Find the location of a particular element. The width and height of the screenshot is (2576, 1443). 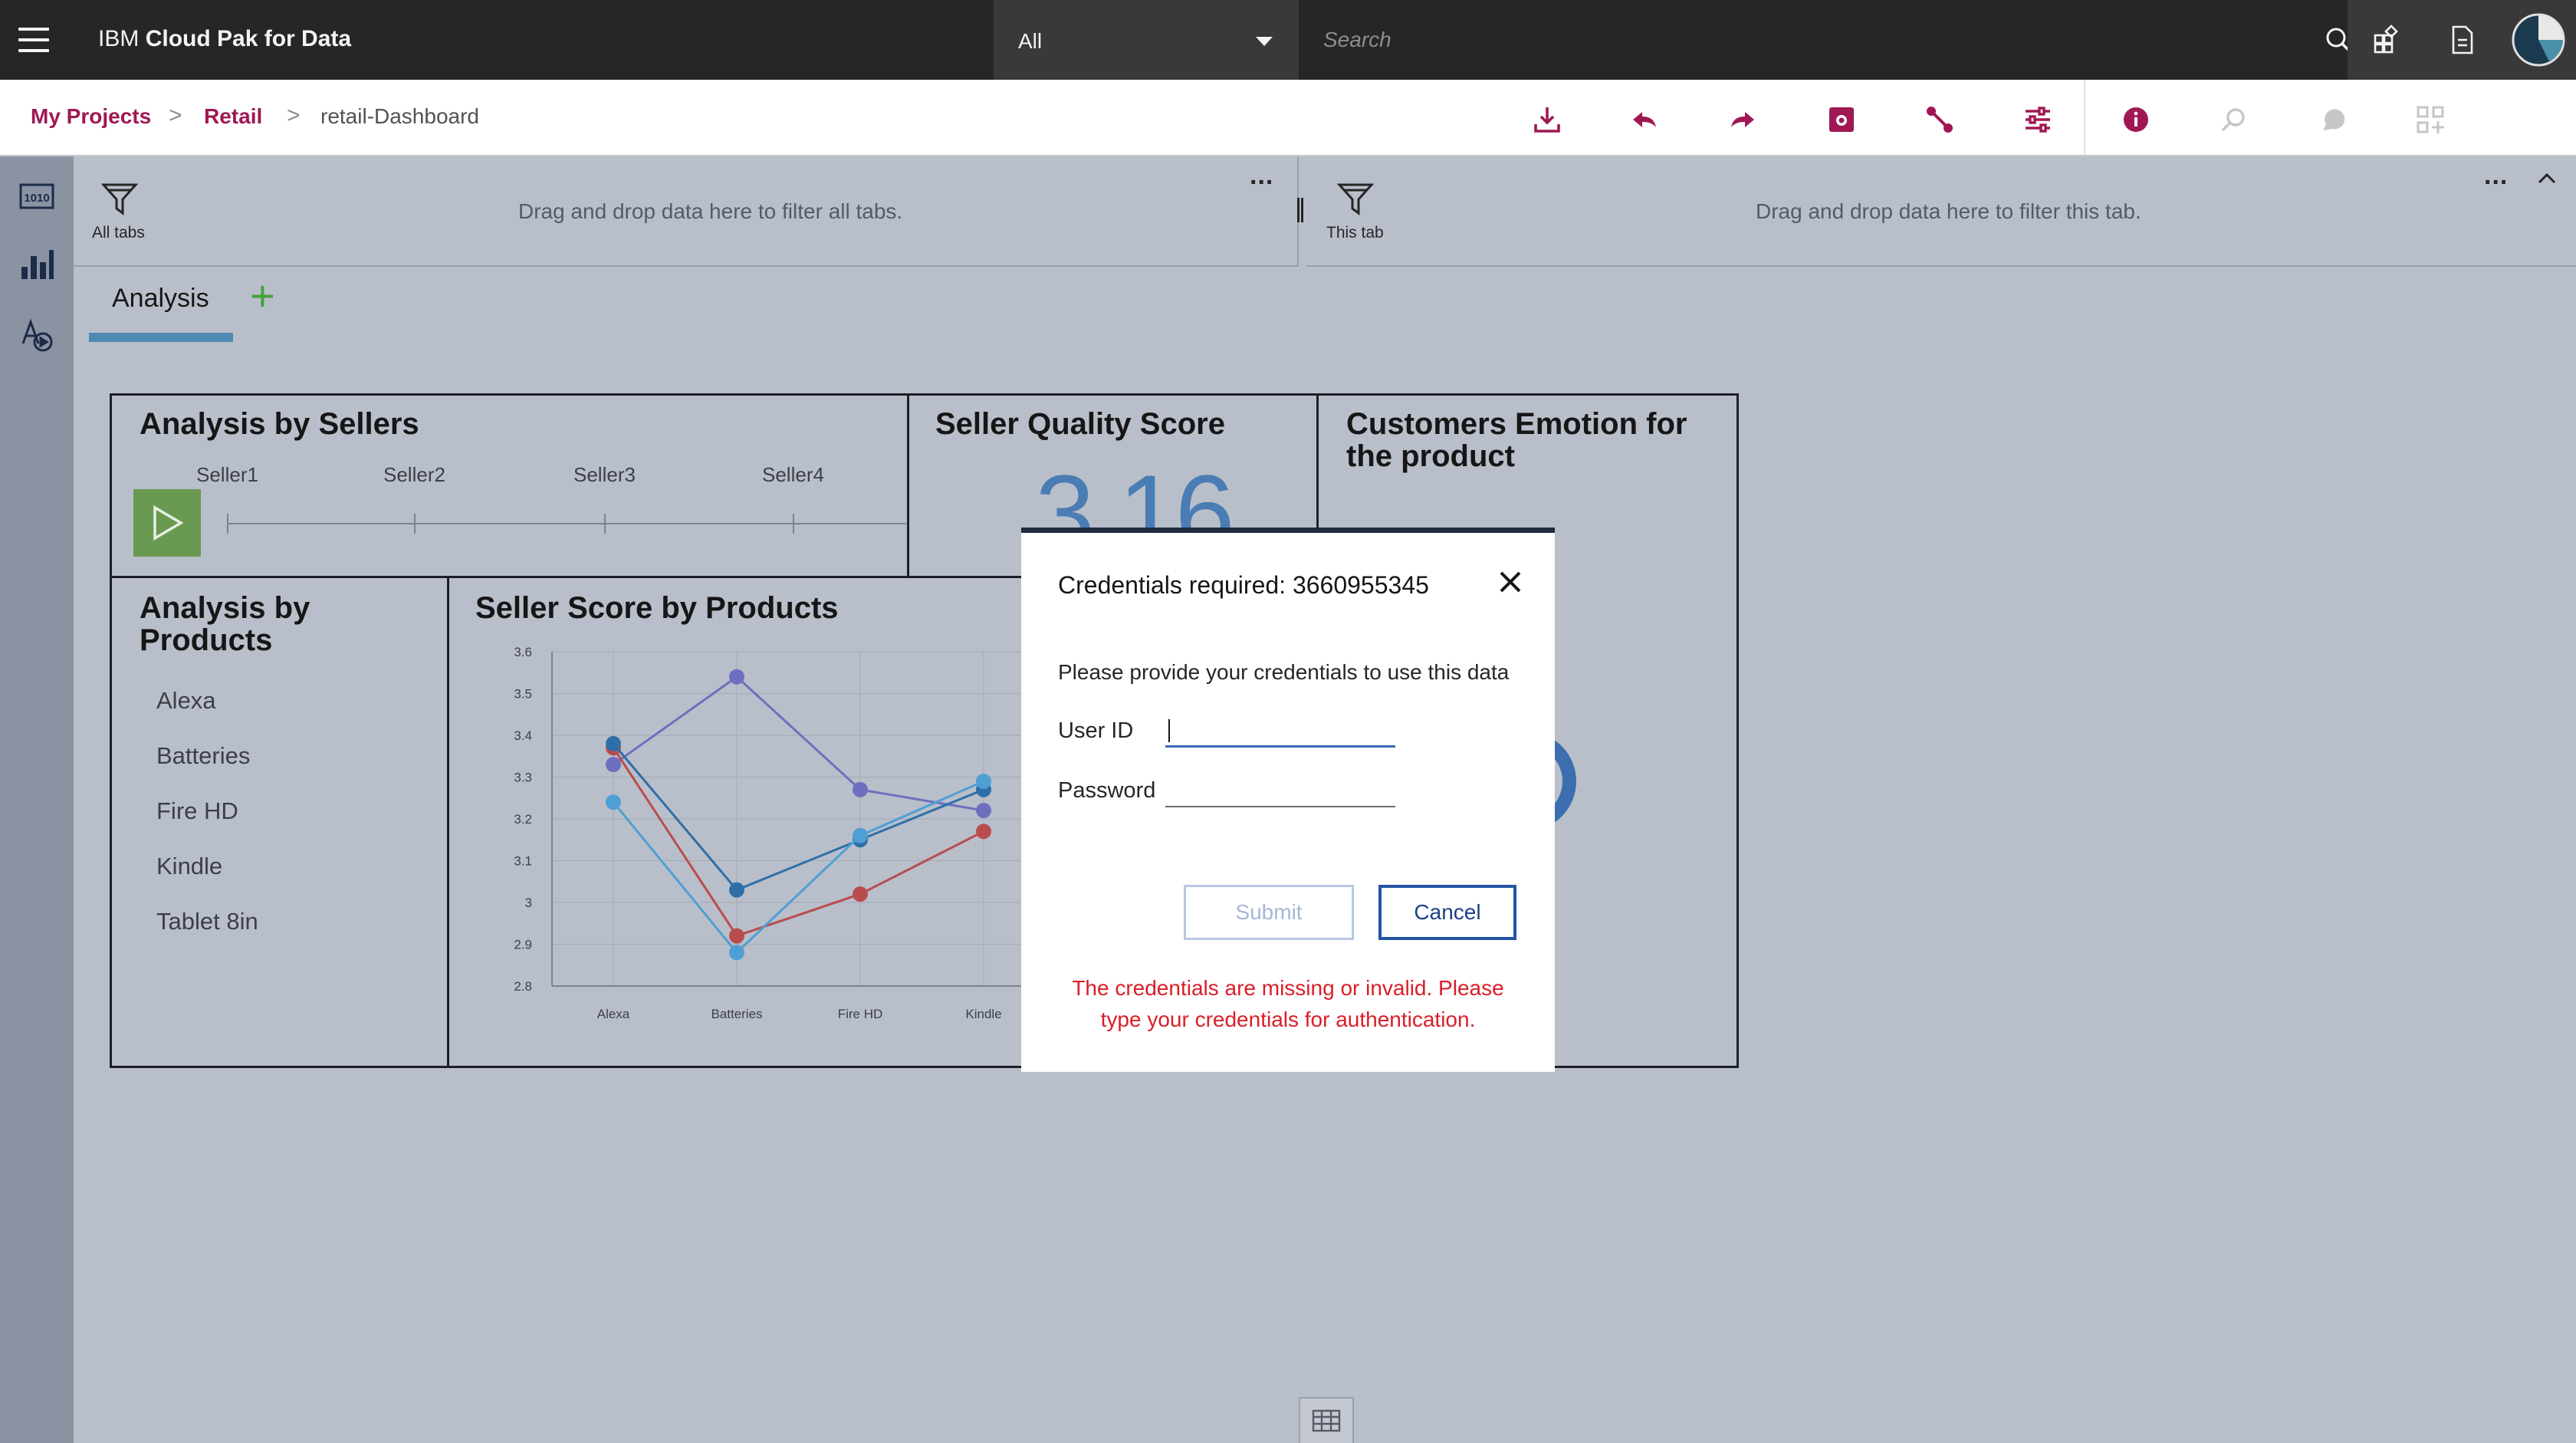

product-item: Kindle is located at coordinates (189, 866).